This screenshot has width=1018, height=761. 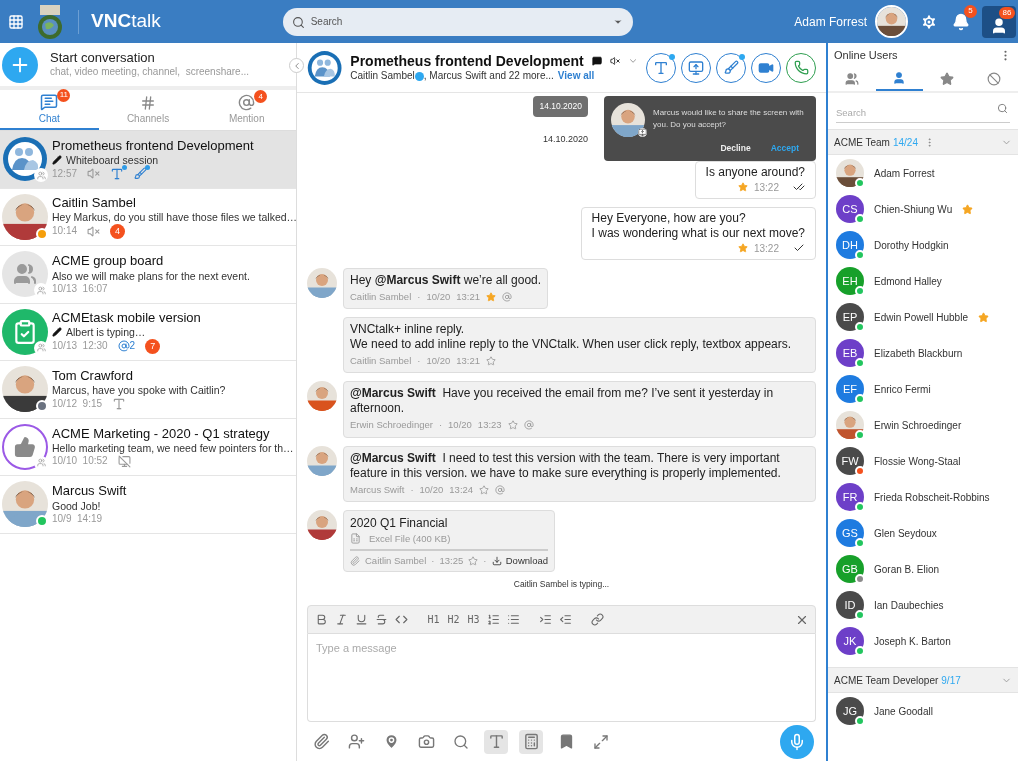 I want to click on microphone-button, so click(x=797, y=741).